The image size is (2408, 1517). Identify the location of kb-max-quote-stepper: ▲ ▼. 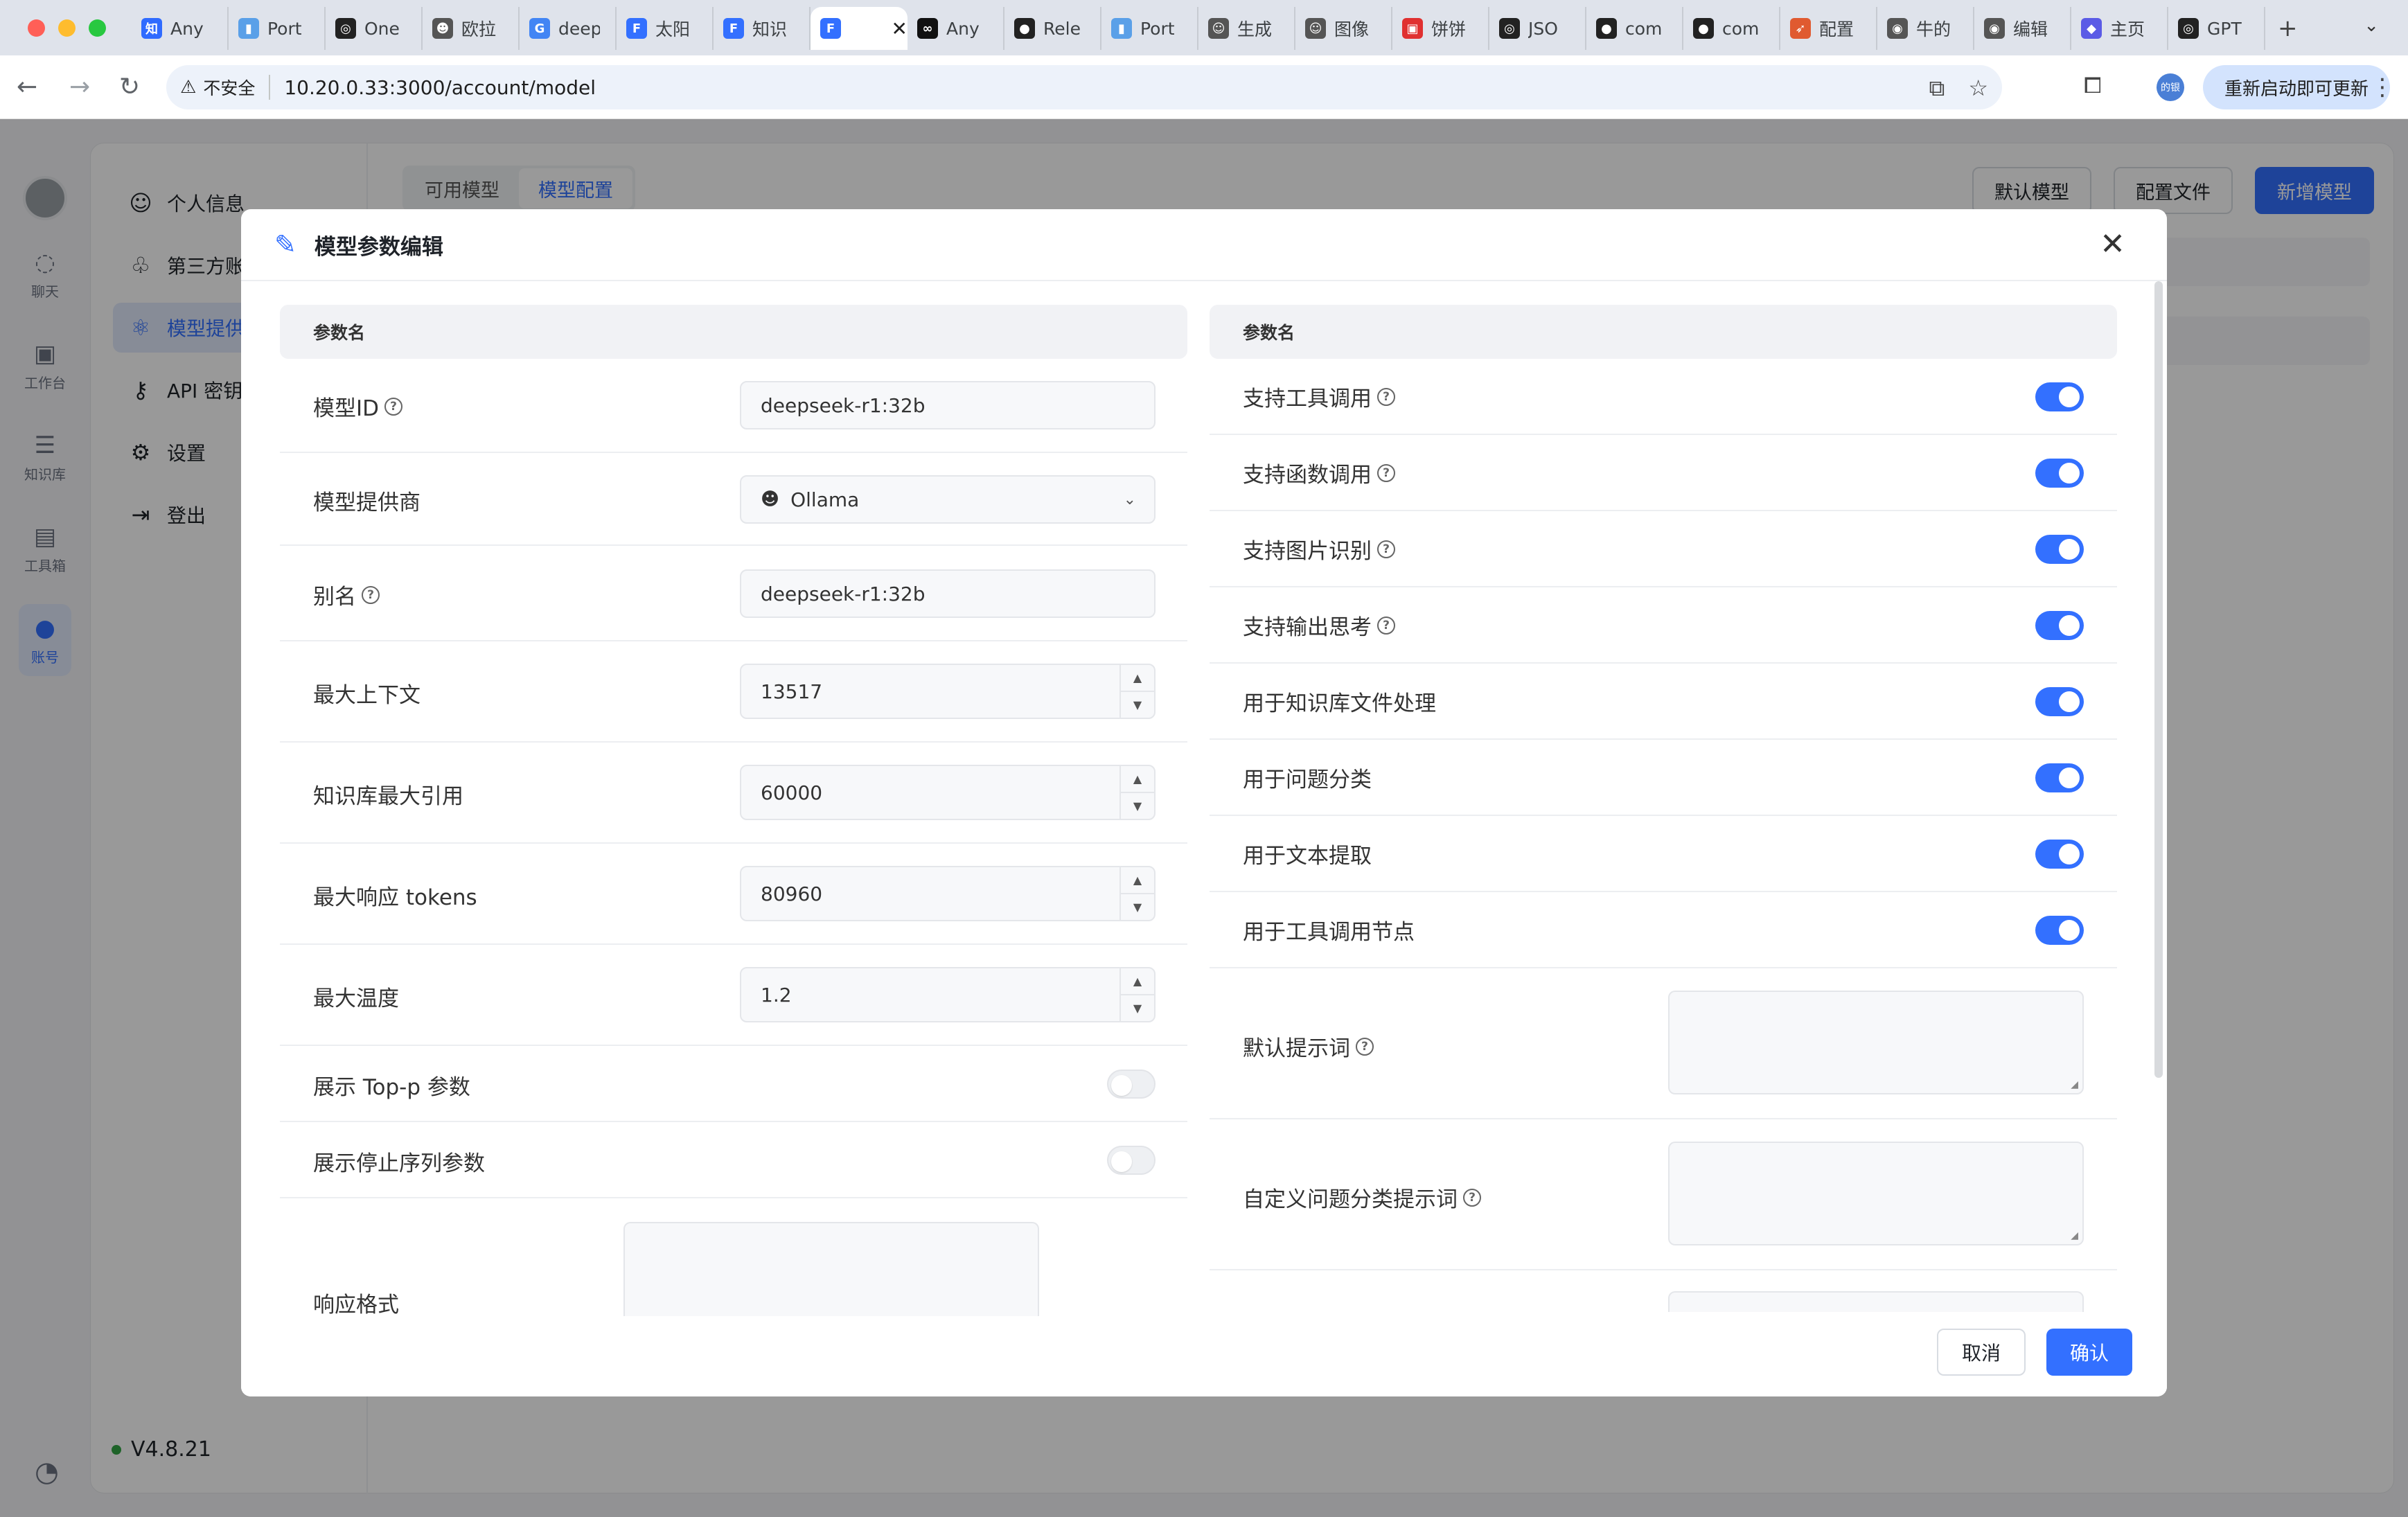
(1136, 792).